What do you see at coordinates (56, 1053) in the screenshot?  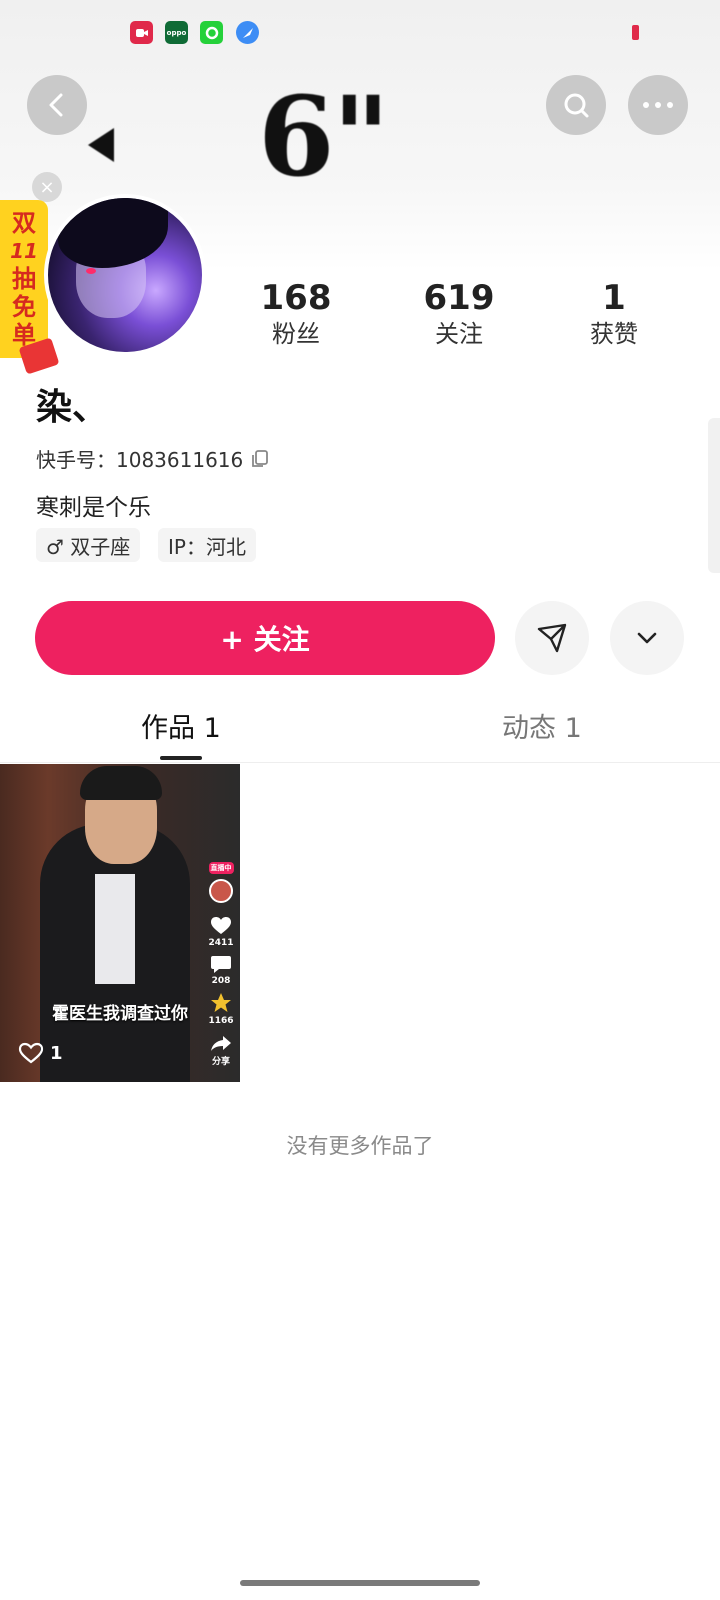 I see `video-like-count: 1` at bounding box center [56, 1053].